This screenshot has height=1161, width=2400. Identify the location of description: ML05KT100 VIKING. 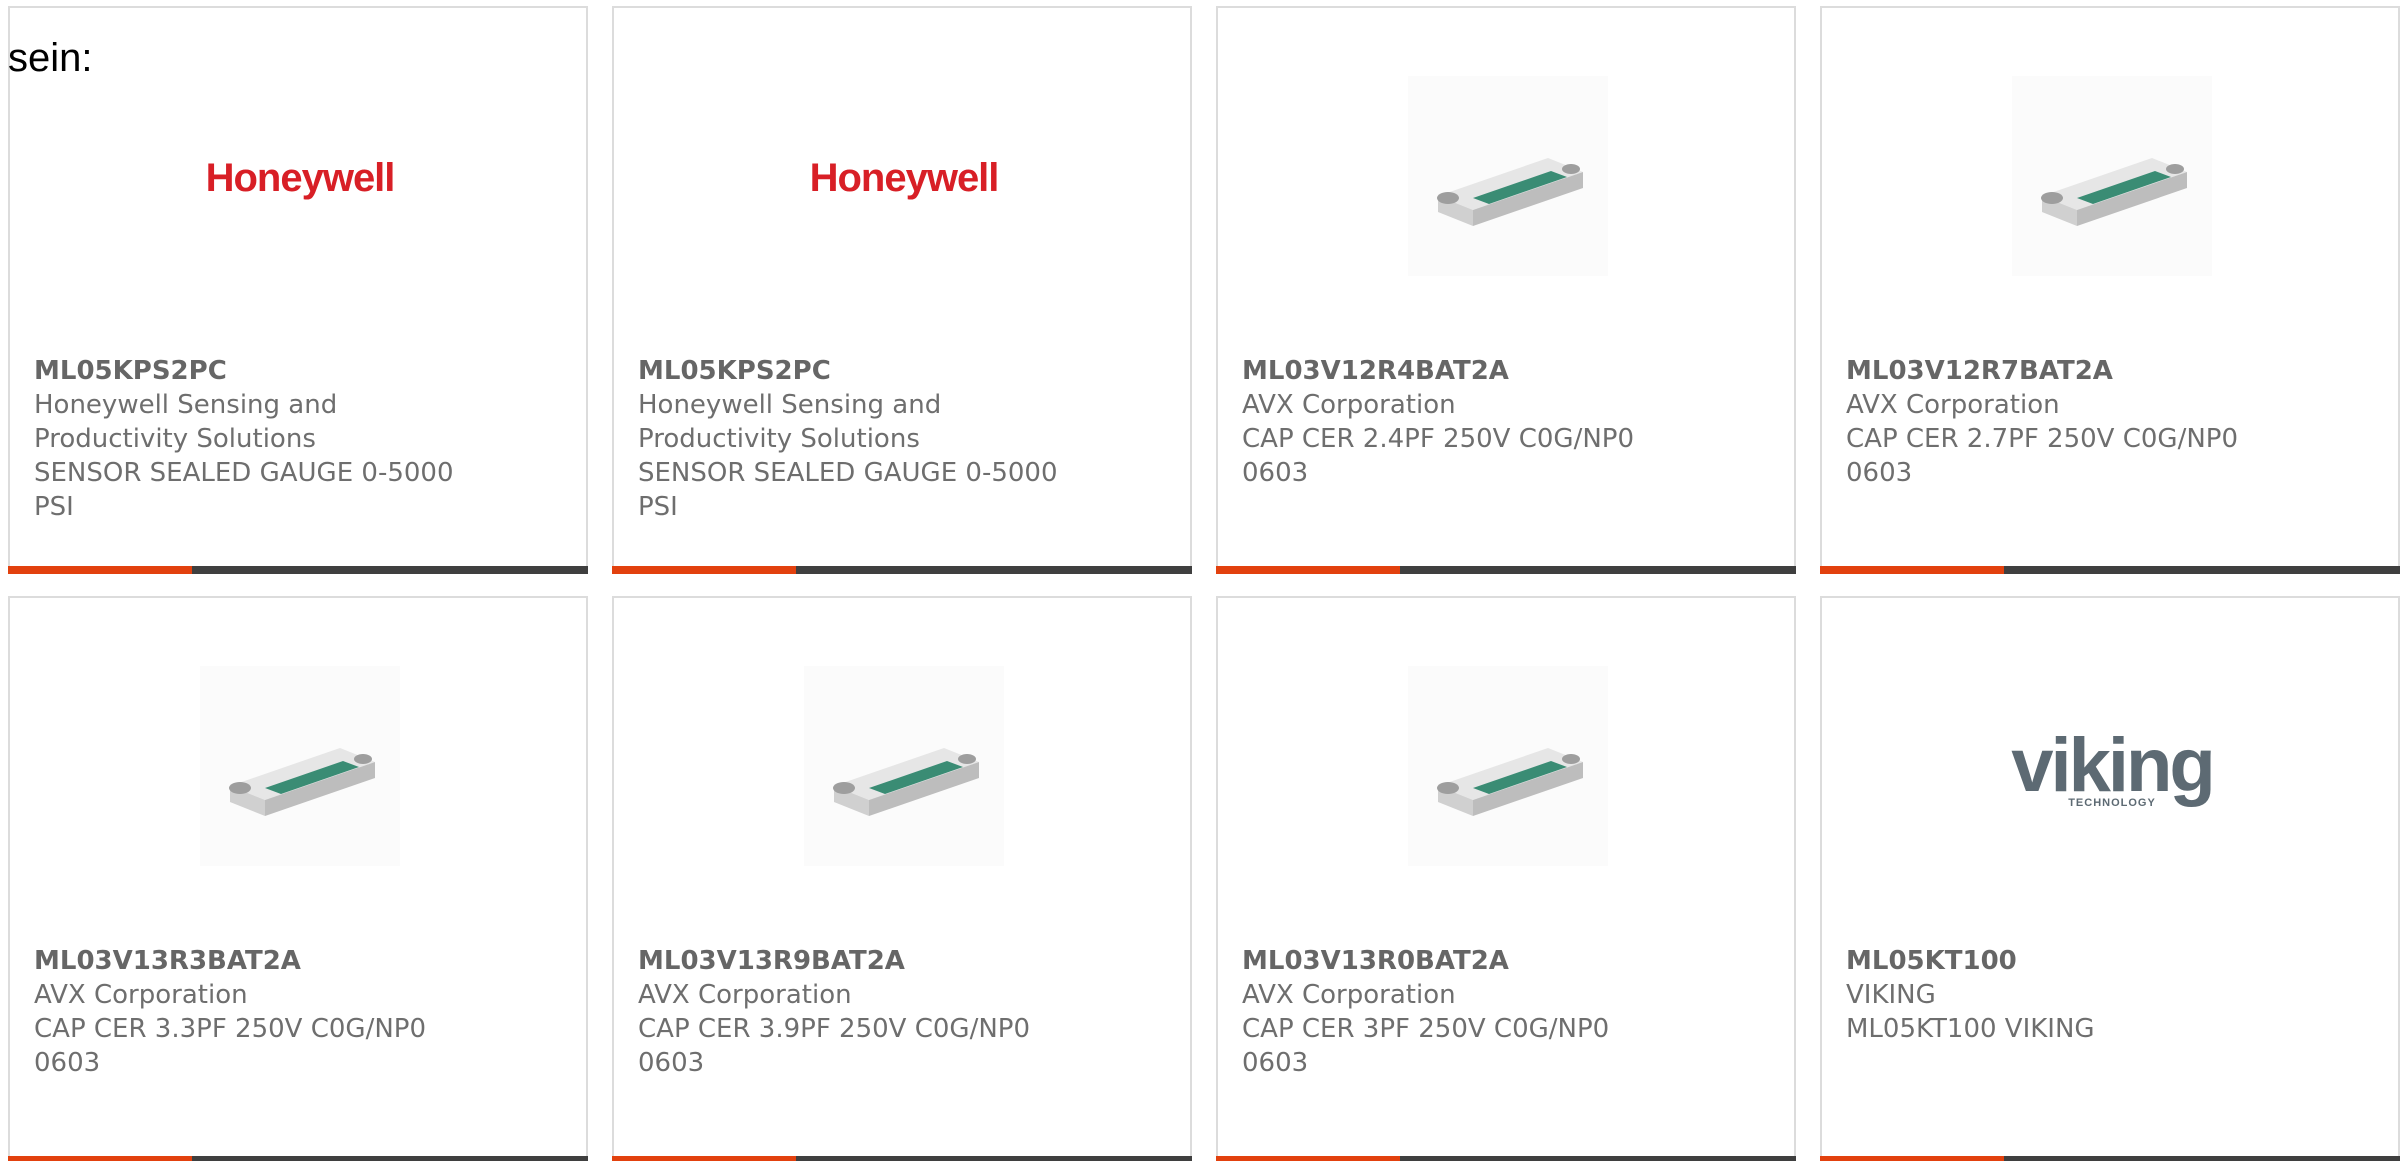
(1970, 1029).